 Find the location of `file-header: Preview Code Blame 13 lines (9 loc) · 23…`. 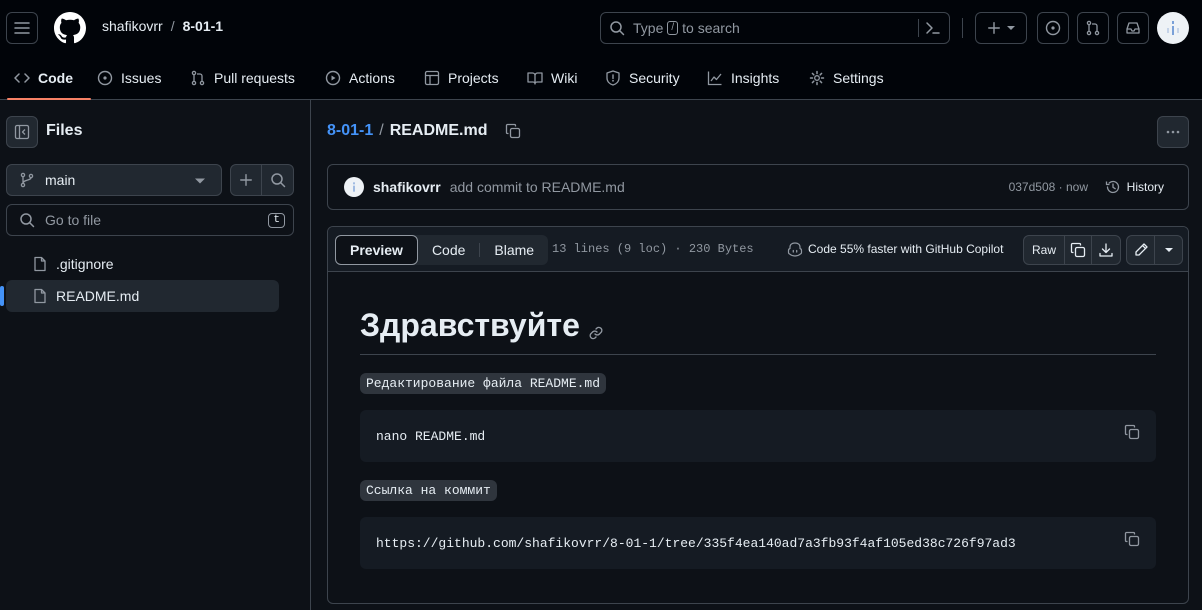

file-header: Preview Code Blame 13 lines (9 loc) · 23… is located at coordinates (758, 249).